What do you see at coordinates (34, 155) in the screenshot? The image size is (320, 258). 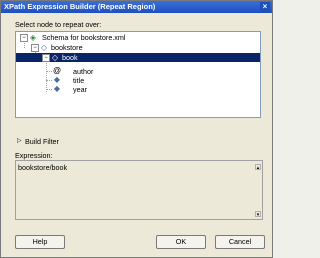 I see `expression-label: Expression:` at bounding box center [34, 155].